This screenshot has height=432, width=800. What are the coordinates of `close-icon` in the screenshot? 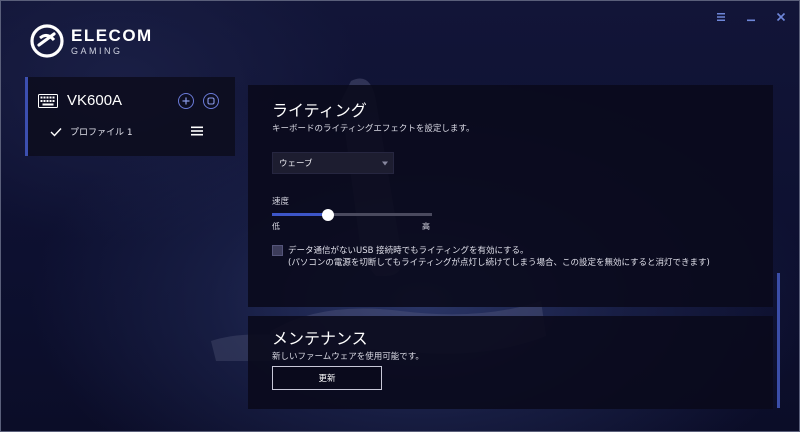 It's located at (781, 17).